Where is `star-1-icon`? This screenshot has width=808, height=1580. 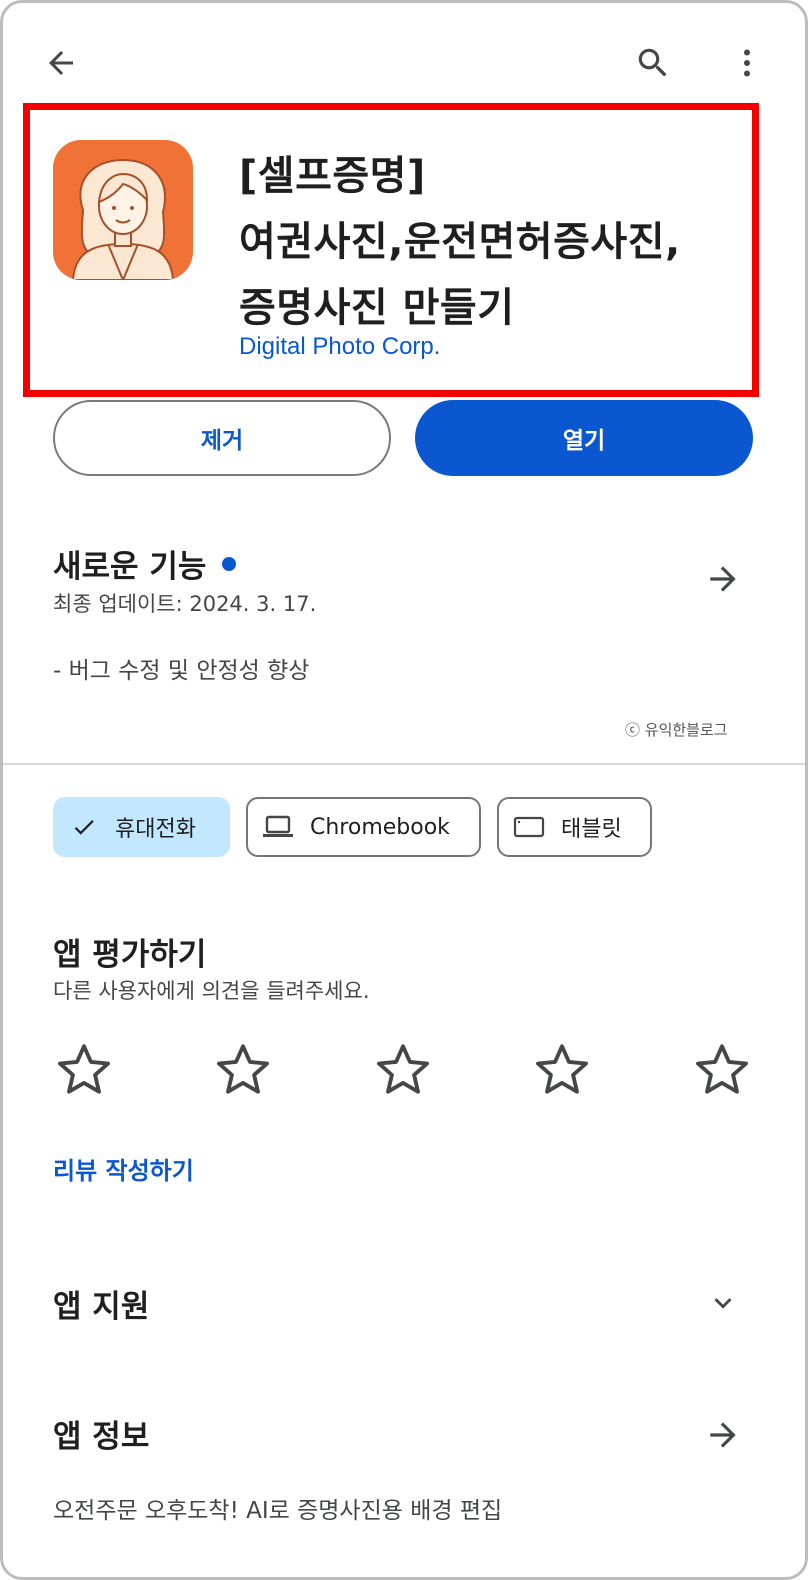 star-1-icon is located at coordinates (84, 1070).